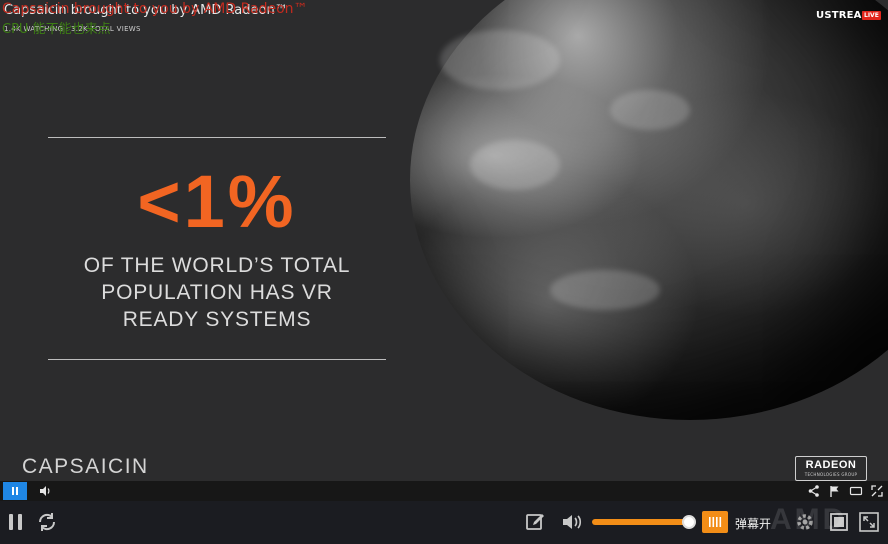 The height and width of the screenshot is (544, 888). What do you see at coordinates (831, 465) in the screenshot?
I see `radeon-logo-word: RADEON` at bounding box center [831, 465].